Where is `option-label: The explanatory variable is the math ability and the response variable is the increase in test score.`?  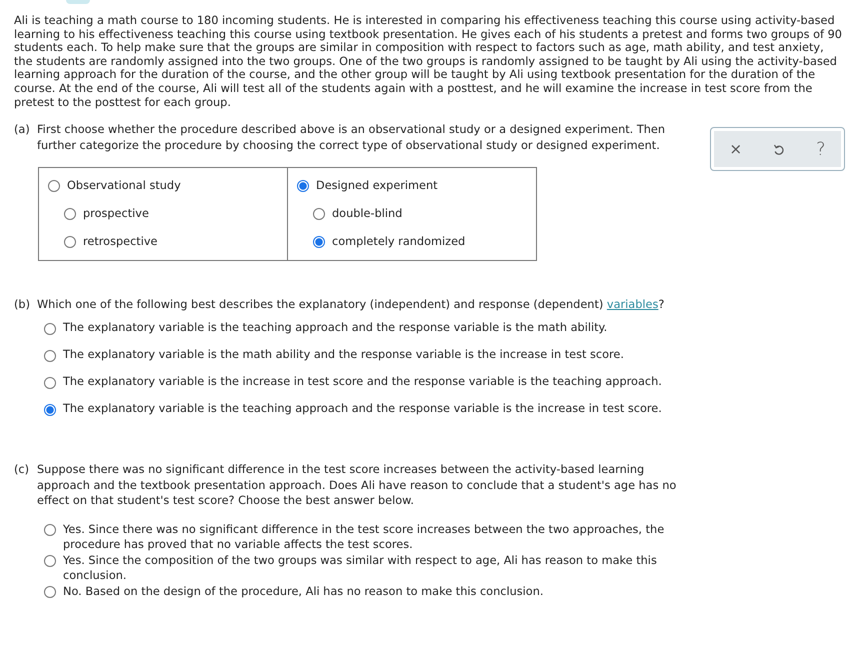
option-label: The explanatory variable is the math ability and the response variable is the increase in test score. is located at coordinates (343, 355).